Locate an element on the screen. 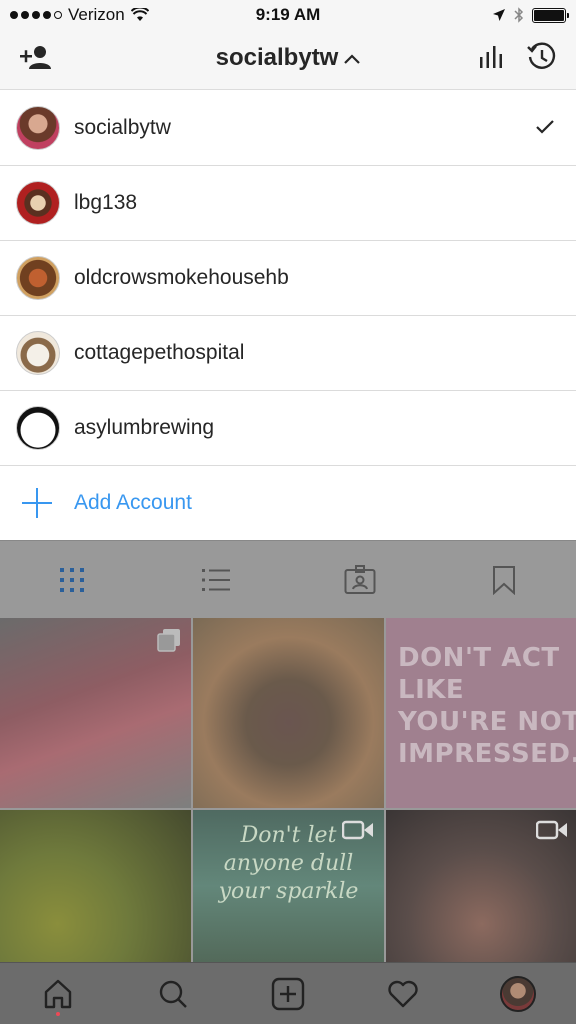  search-icon is located at coordinates (173, 994).